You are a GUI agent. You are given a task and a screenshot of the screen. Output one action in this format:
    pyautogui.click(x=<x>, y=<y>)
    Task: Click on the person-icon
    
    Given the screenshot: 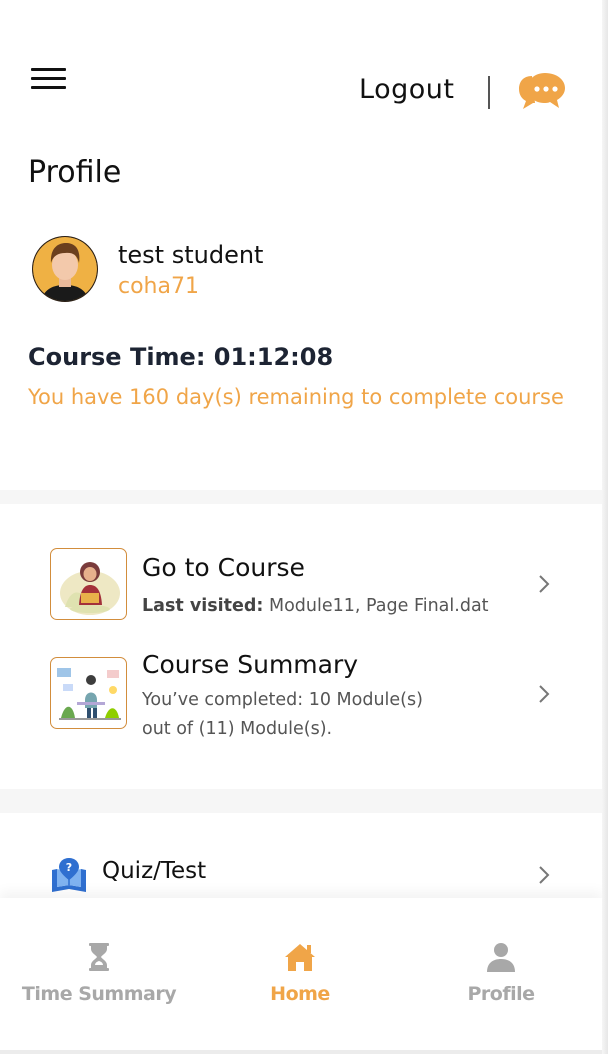 What is the action you would take?
    pyautogui.click(x=501, y=957)
    